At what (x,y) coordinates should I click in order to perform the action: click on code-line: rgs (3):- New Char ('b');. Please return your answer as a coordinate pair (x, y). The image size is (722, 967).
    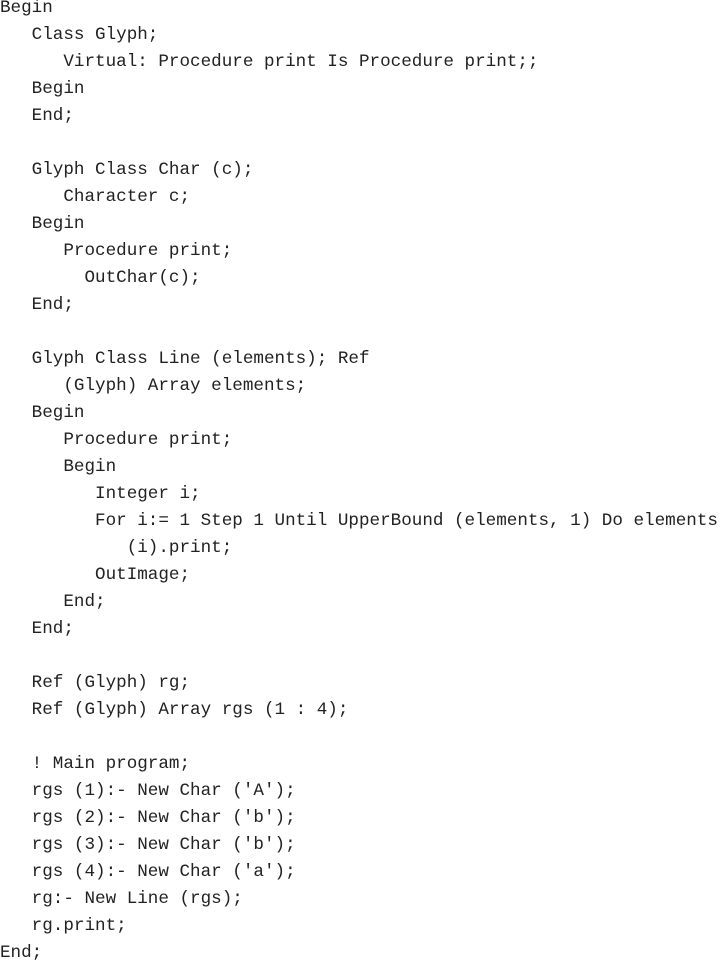
    Looking at the image, I should click on (148, 845).